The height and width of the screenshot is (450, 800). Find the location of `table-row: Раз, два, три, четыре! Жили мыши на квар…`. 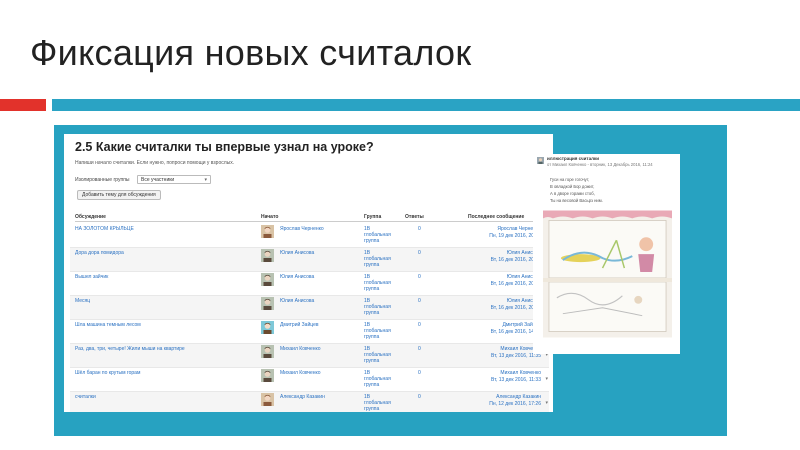

table-row: Раз, два, три, четыре! Жили мыши на квар… is located at coordinates (309, 356).